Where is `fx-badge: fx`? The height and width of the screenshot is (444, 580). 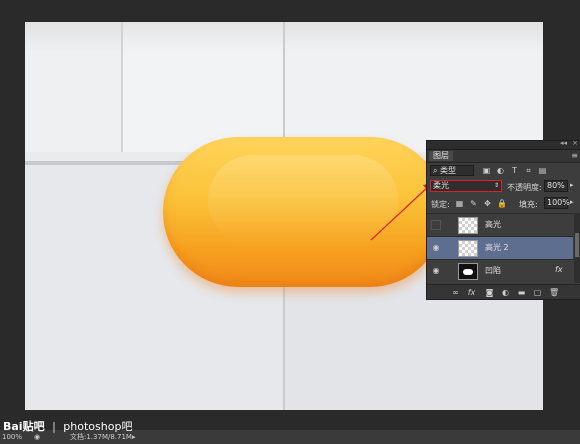
fx-badge: fx is located at coordinates (559, 269).